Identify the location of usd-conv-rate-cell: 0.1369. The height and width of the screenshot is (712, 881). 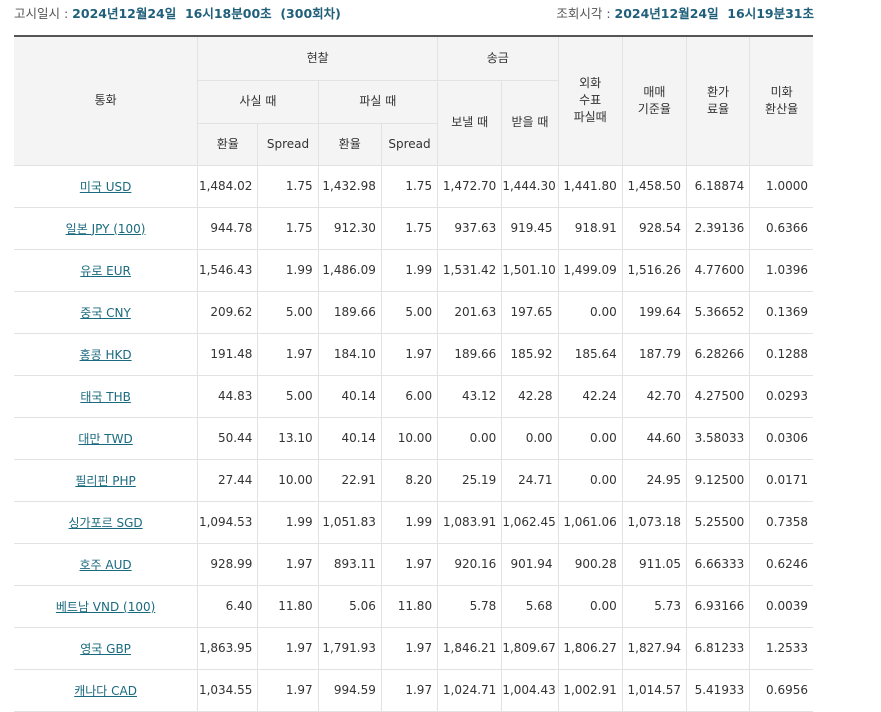
(781, 312).